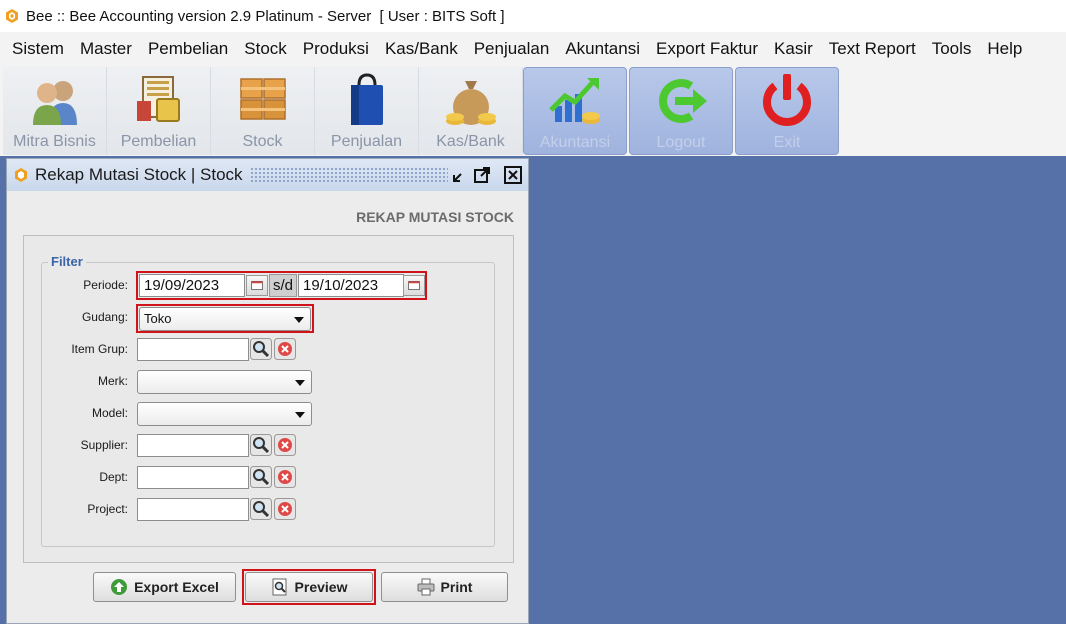 The width and height of the screenshot is (1066, 624). What do you see at coordinates (158, 141) in the screenshot?
I see `toolbar-label: Pembelian` at bounding box center [158, 141].